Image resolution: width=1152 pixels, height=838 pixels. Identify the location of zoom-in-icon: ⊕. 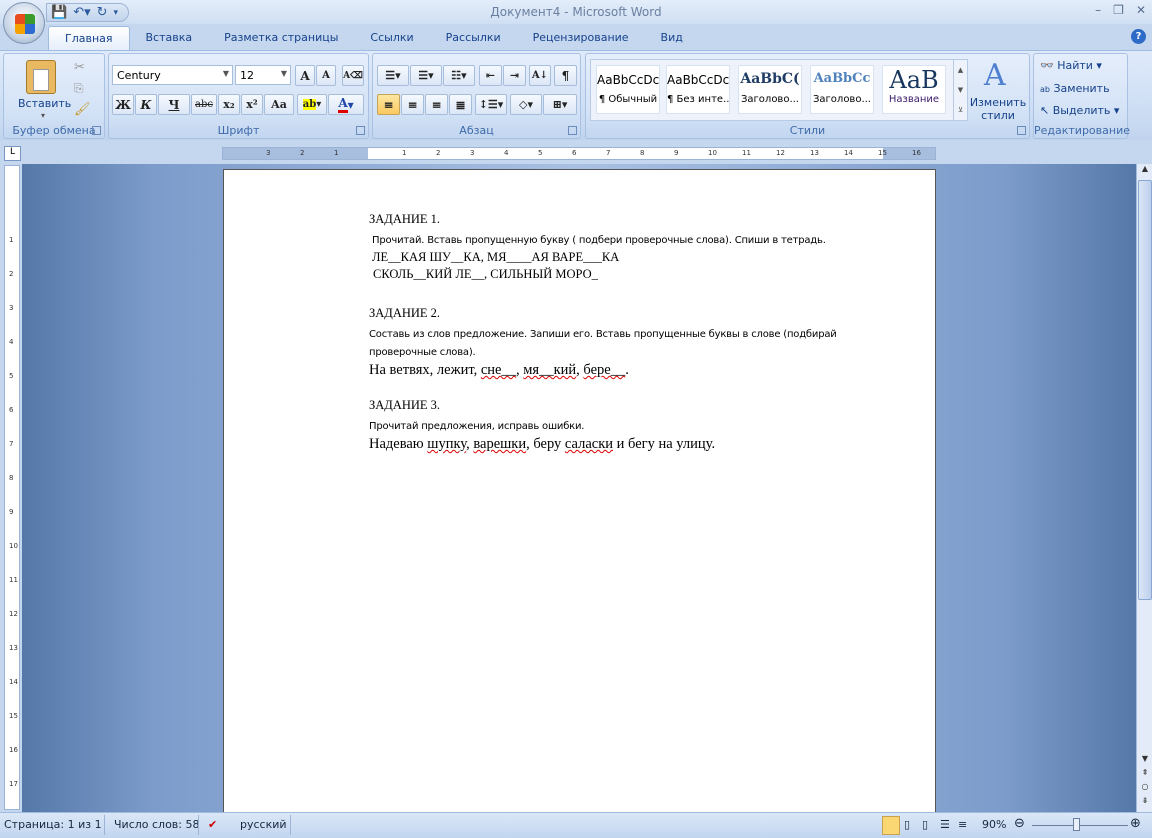
(1135, 823).